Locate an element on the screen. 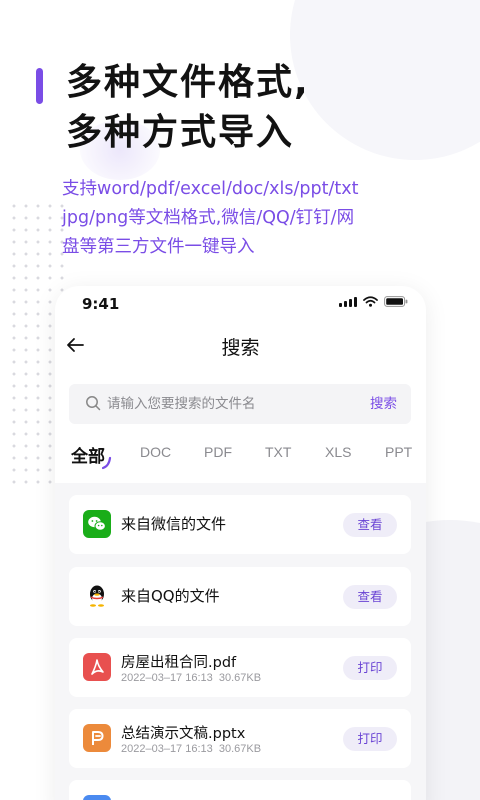 Image resolution: width=480 pixels, height=800 pixels. signal-icon is located at coordinates (348, 301).